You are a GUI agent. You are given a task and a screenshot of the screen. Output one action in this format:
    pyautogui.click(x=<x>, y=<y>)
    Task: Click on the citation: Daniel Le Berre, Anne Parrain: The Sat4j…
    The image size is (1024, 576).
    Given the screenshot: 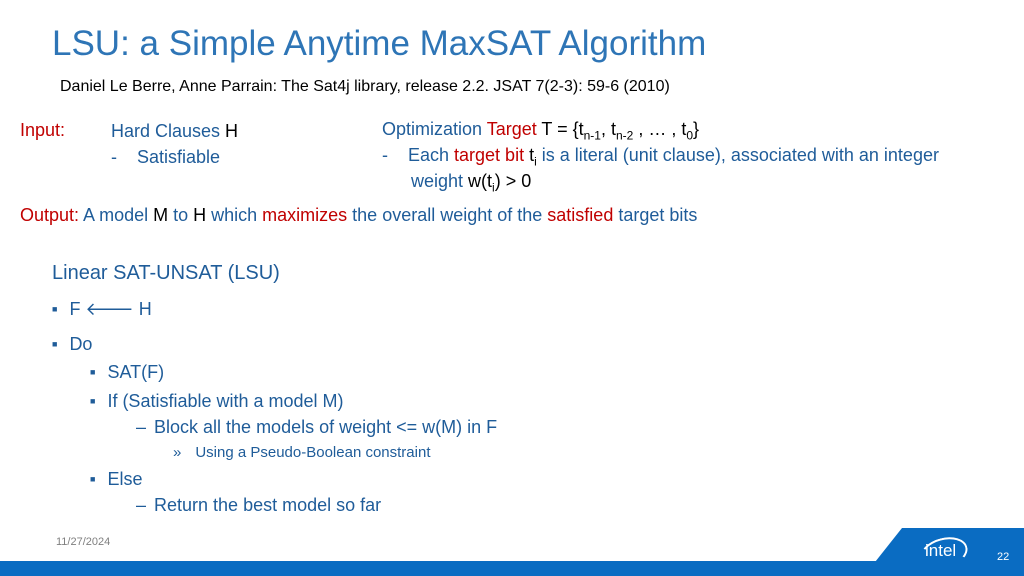 What is the action you would take?
    pyautogui.click(x=365, y=86)
    